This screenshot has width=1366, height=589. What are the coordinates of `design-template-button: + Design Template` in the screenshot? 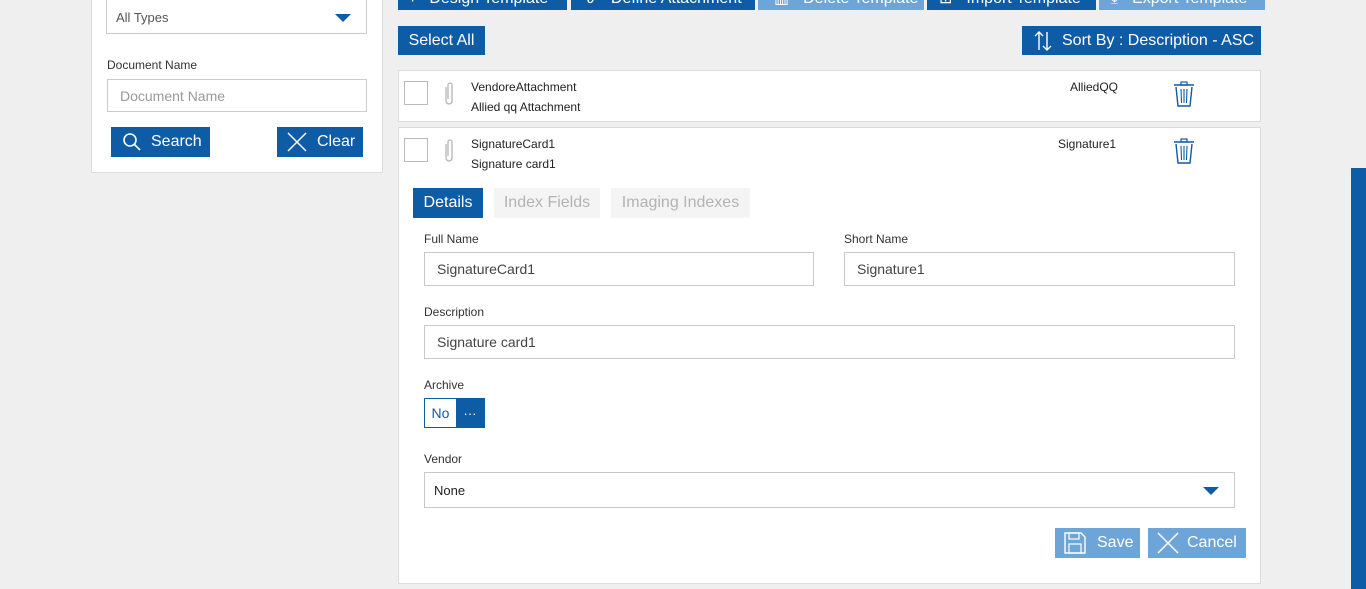 It's located at (482, 5).